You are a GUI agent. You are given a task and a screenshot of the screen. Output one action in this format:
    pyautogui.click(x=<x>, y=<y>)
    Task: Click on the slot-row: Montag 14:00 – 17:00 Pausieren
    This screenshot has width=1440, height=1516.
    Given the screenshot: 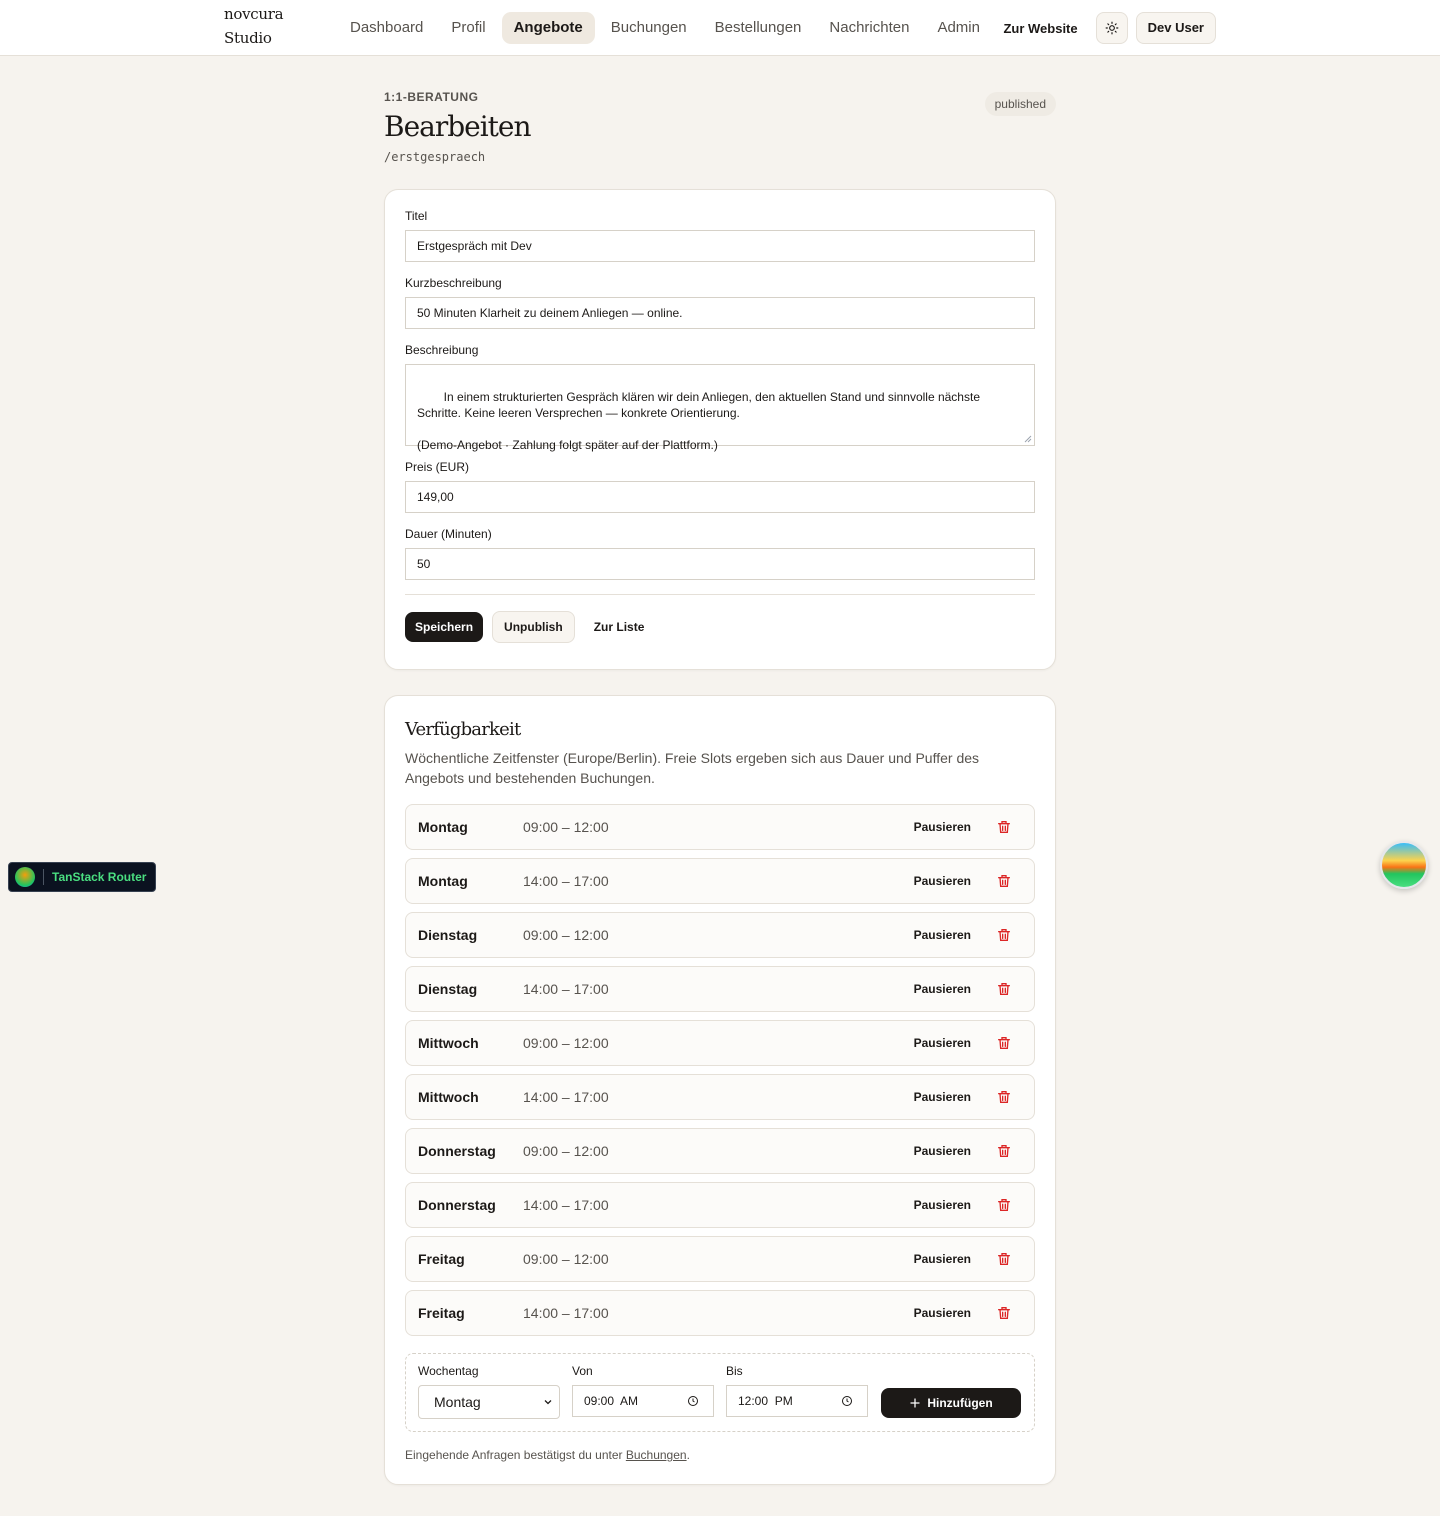 What is the action you would take?
    pyautogui.click(x=720, y=881)
    